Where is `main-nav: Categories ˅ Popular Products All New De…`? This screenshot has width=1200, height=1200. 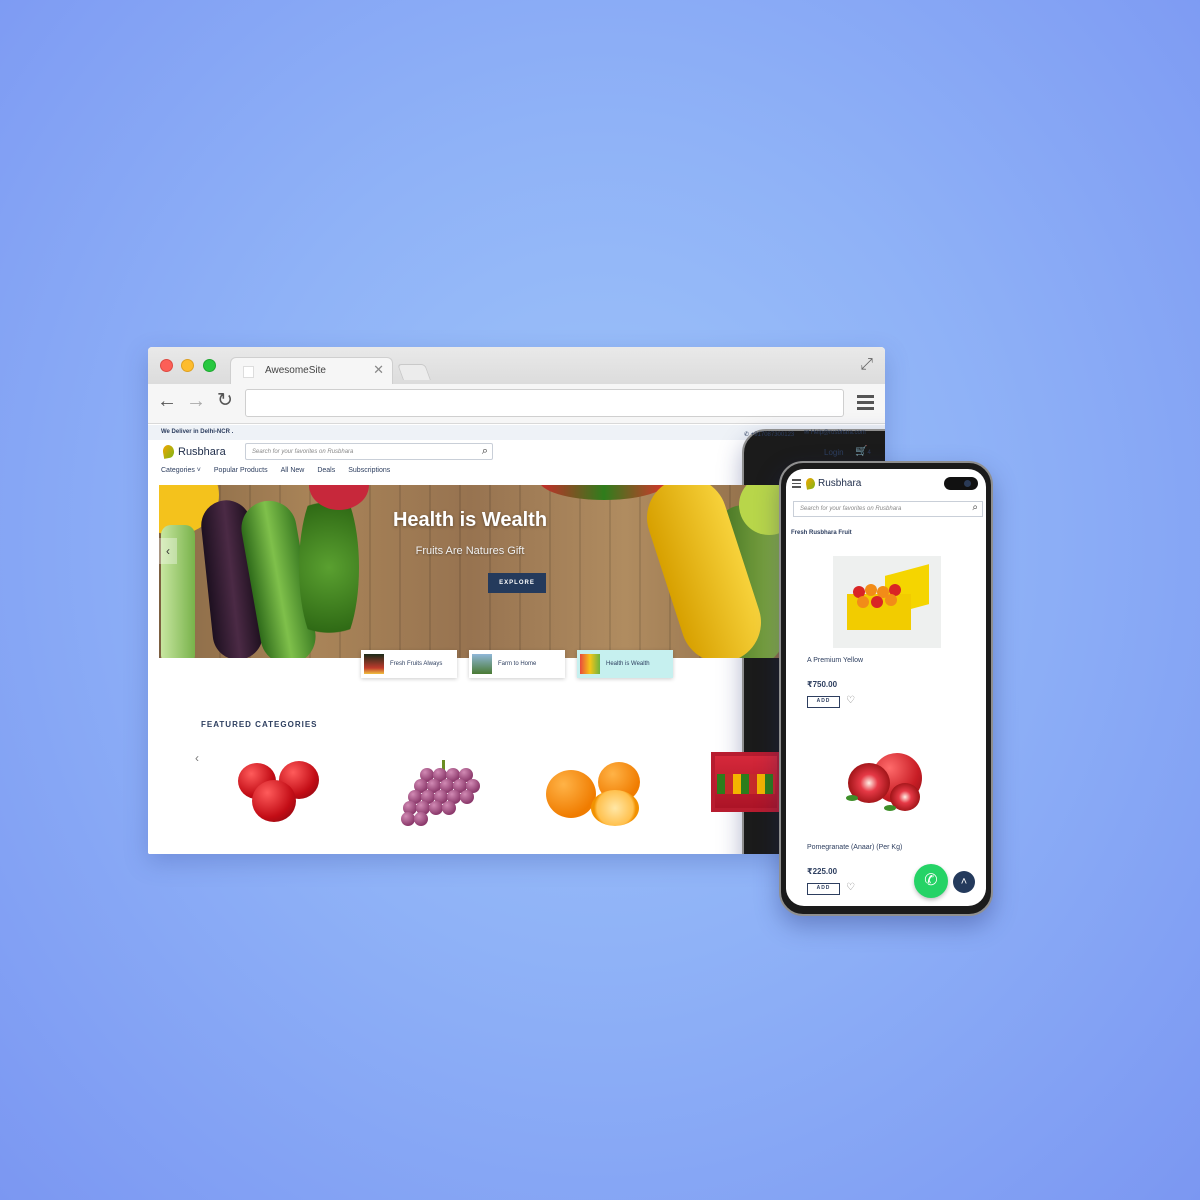 main-nav: Categories ˅ Popular Products All New De… is located at coordinates (275, 470).